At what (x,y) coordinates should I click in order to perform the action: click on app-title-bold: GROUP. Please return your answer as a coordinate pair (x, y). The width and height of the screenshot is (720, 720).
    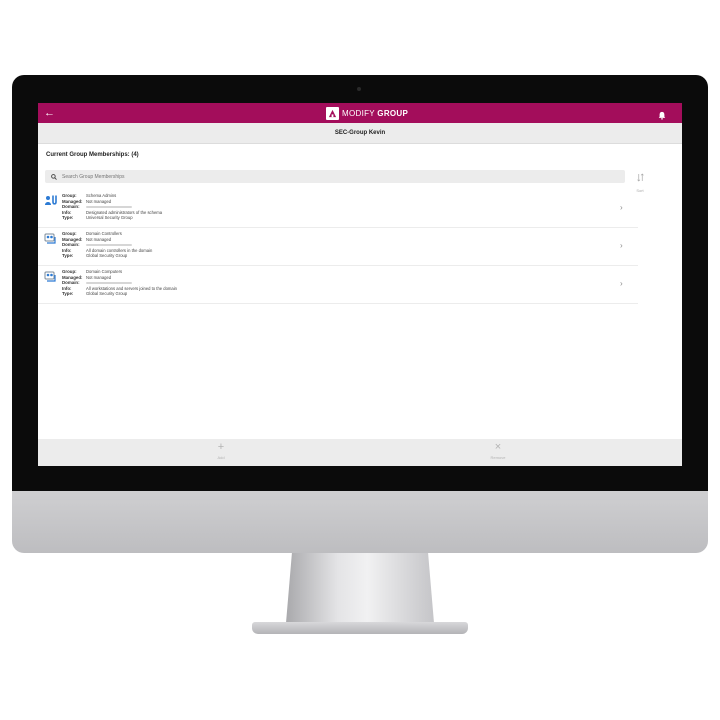
    Looking at the image, I should click on (393, 113).